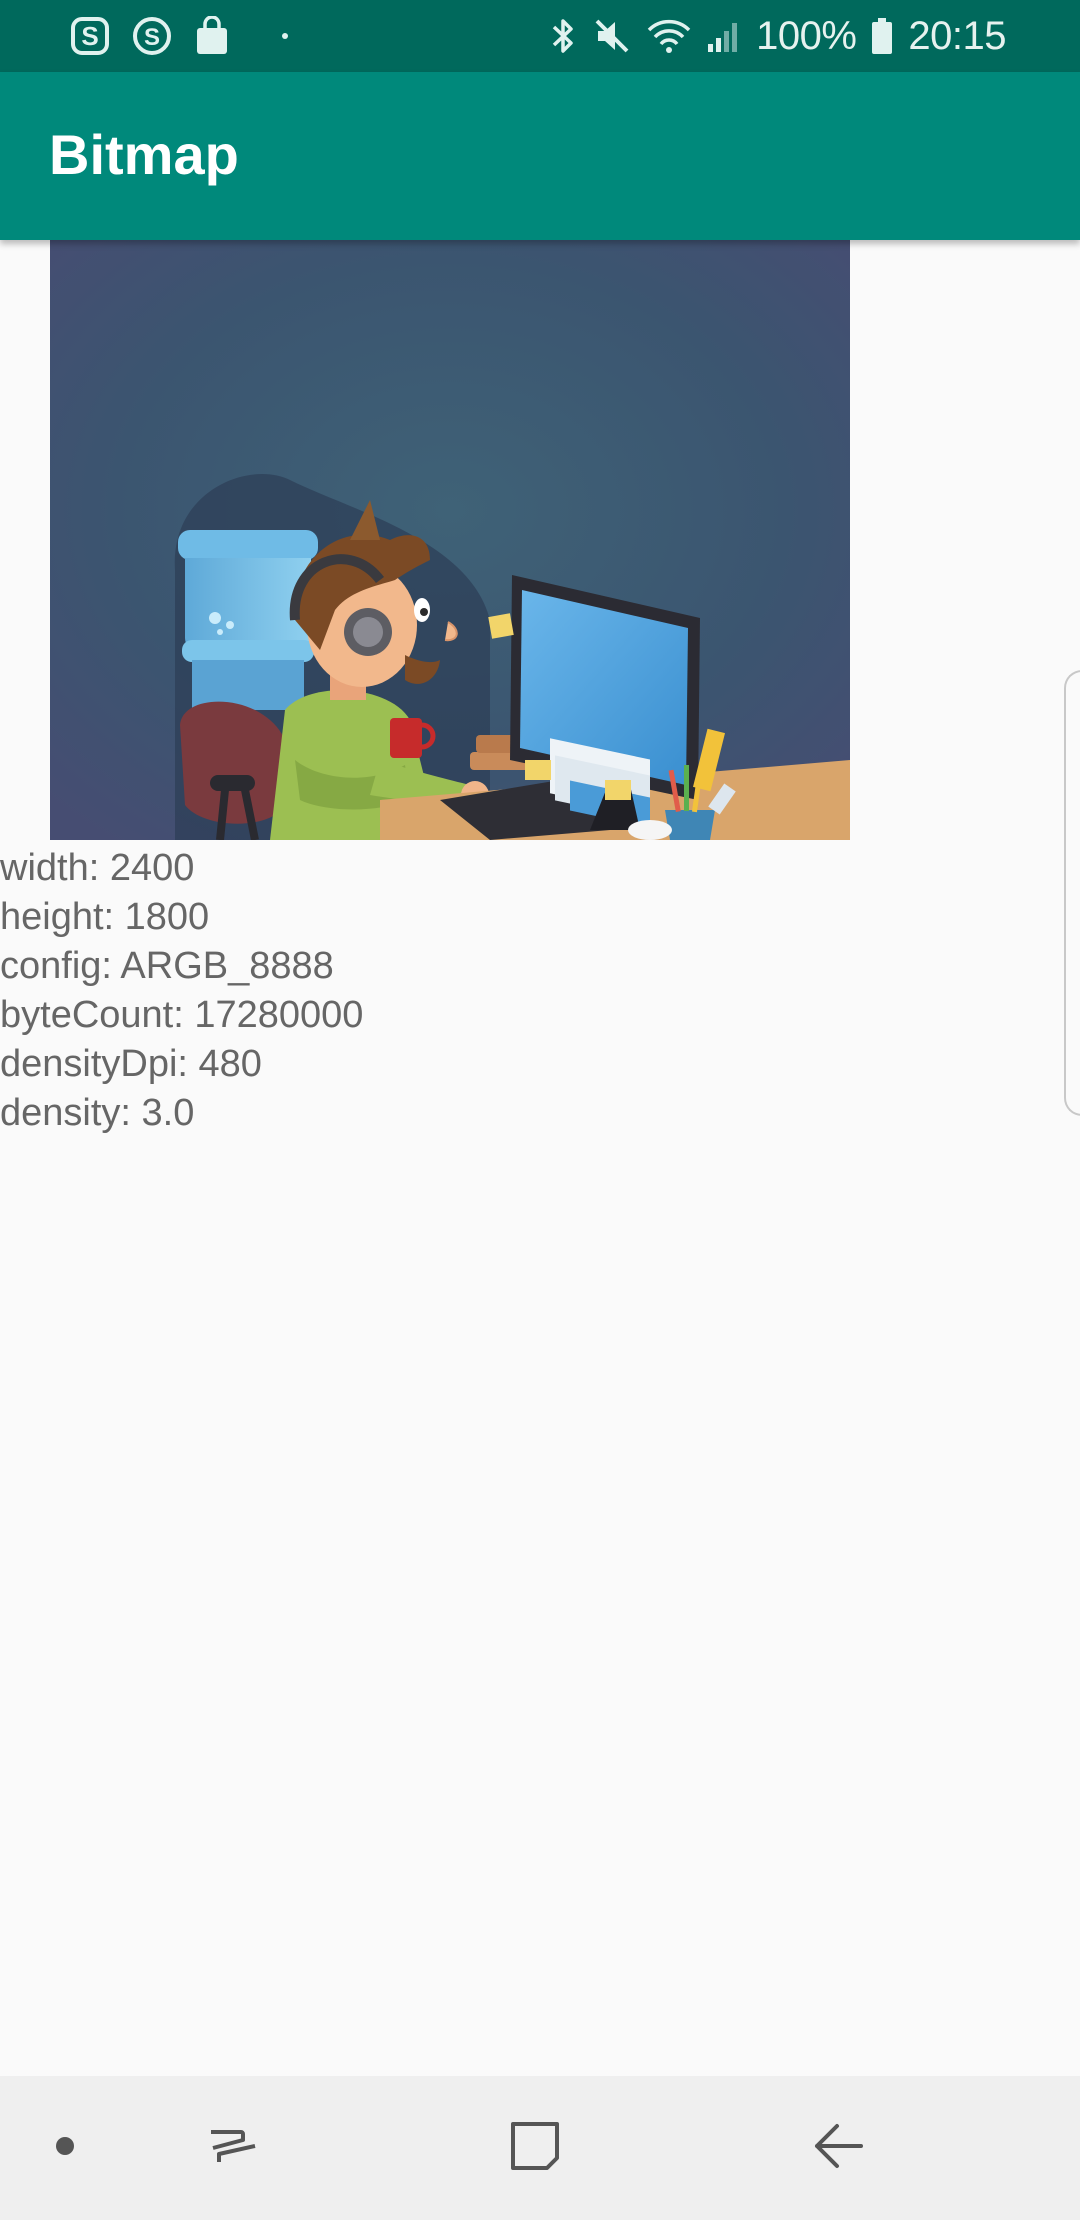 The width and height of the screenshot is (1080, 2220). I want to click on info-config: config: ARGB_8888, so click(167, 966).